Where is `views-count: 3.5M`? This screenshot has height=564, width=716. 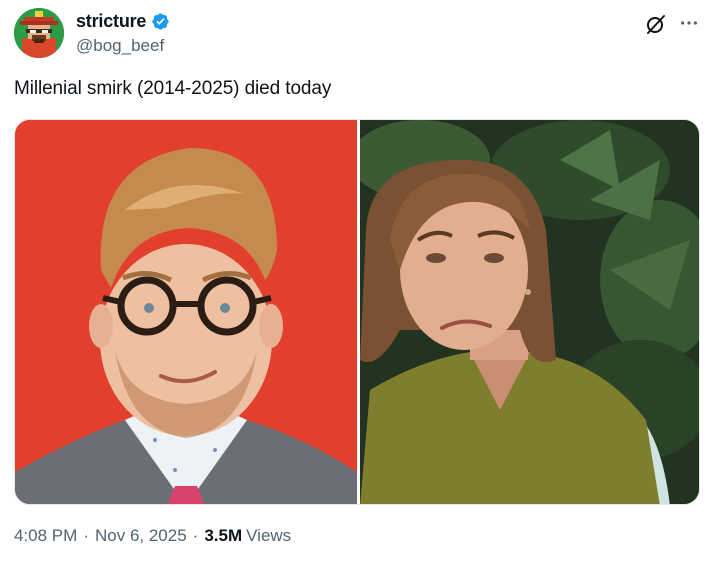 views-count: 3.5M is located at coordinates (223, 535).